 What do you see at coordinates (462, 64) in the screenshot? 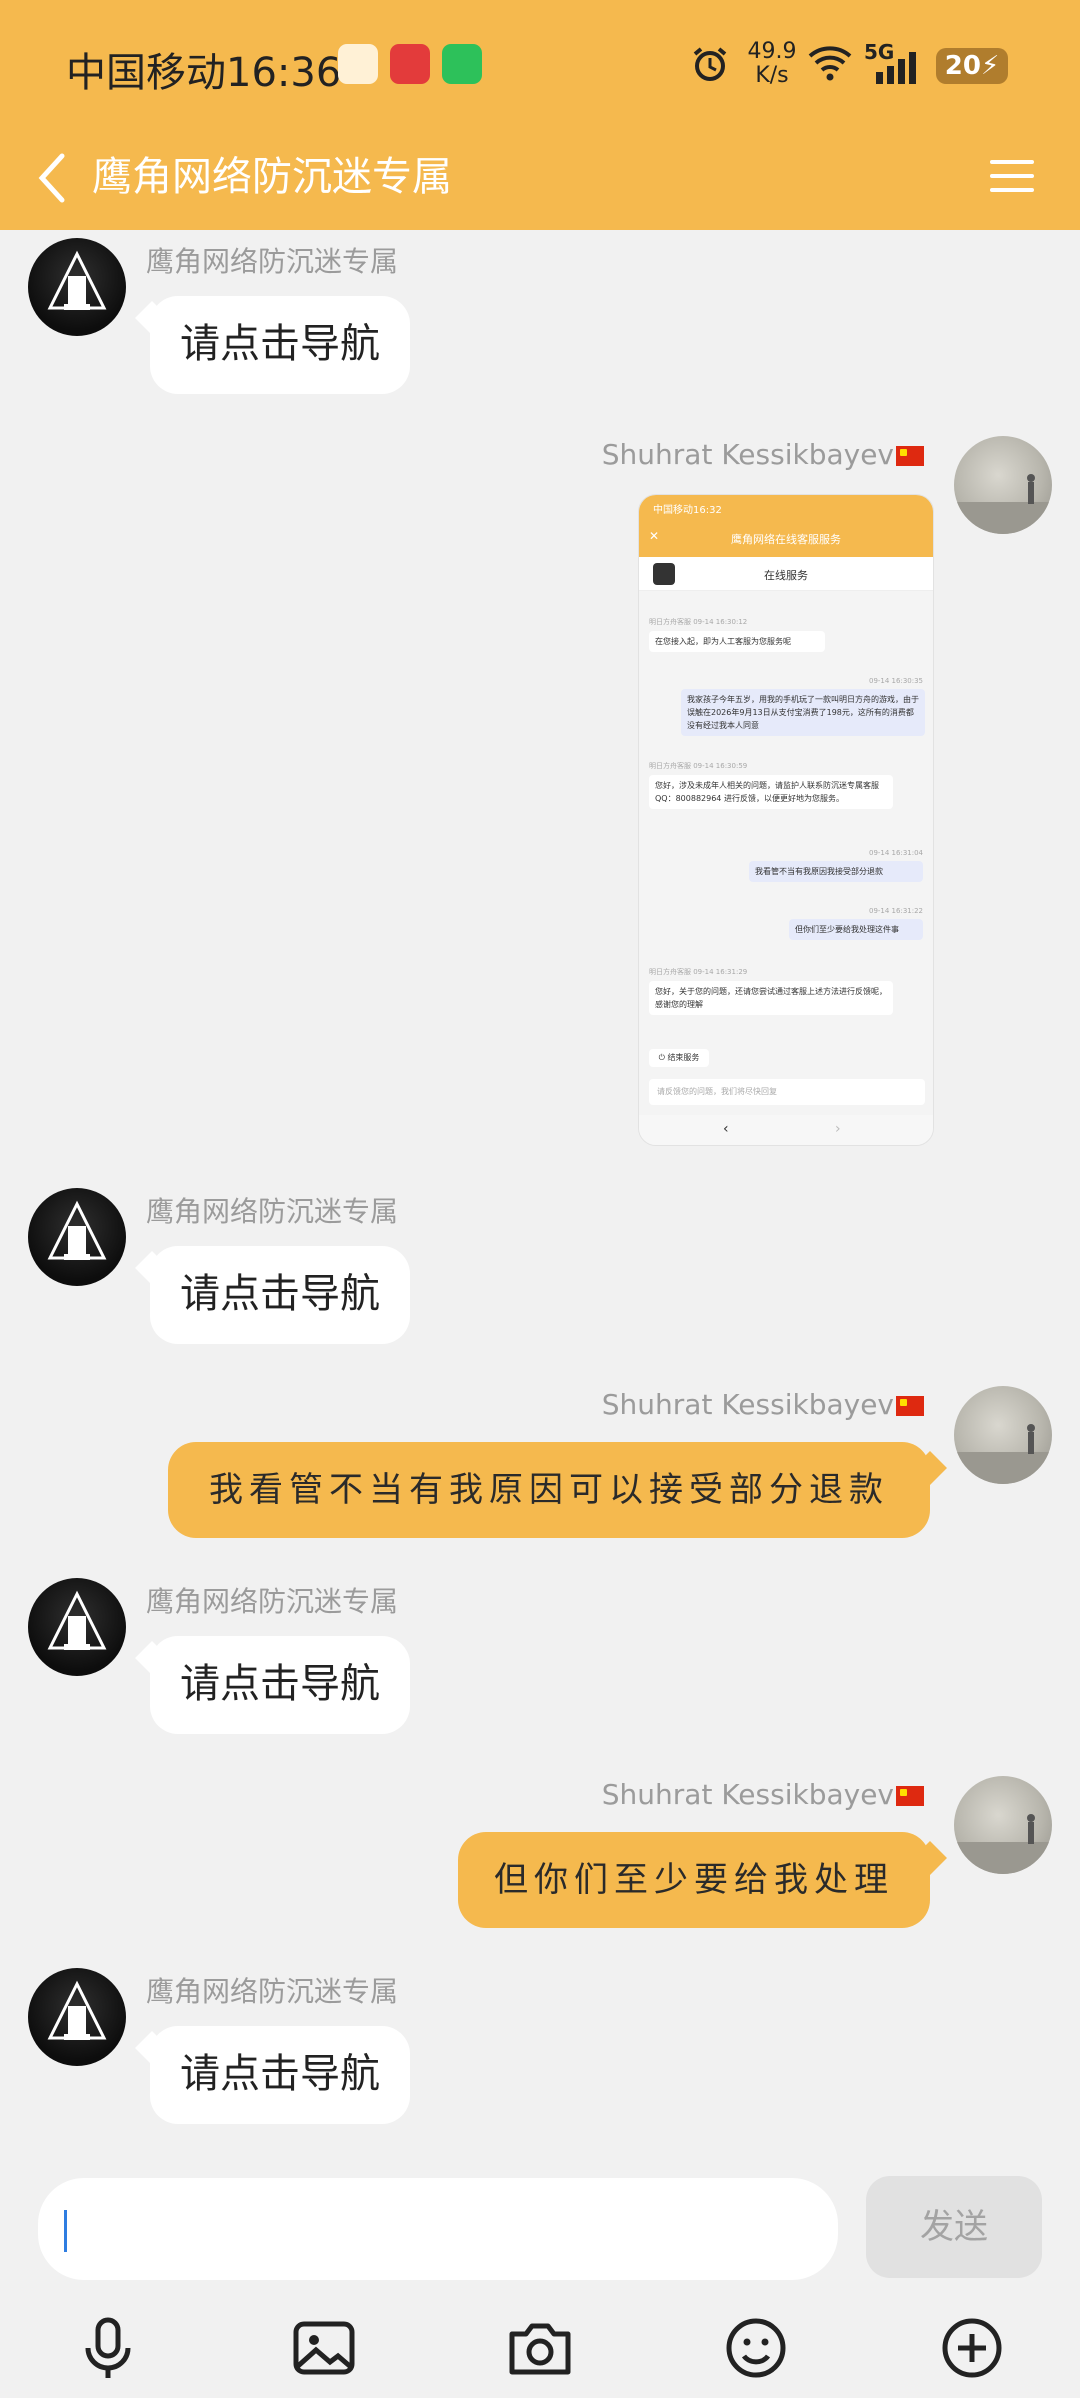
I see `wechat-icon` at bounding box center [462, 64].